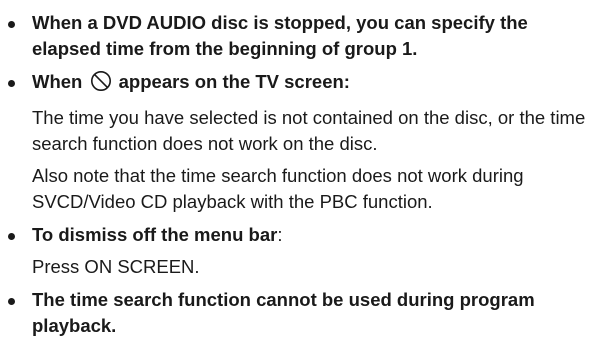  Describe the element at coordinates (57, 81) in the screenshot. I see `heading-prefix: When` at that location.